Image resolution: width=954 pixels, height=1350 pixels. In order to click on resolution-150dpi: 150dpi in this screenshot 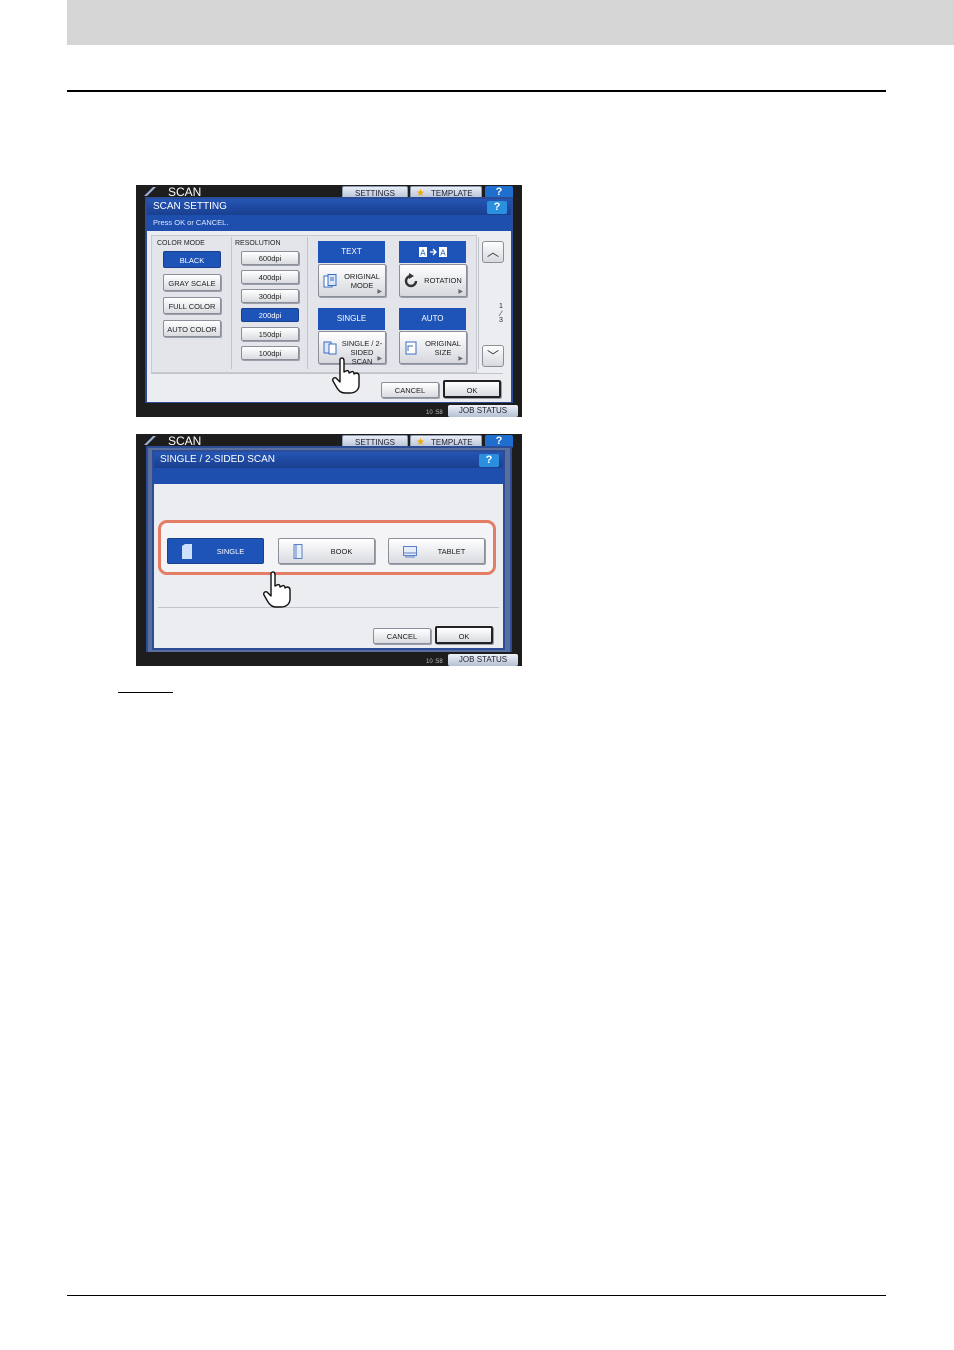, I will do `click(270, 334)`.